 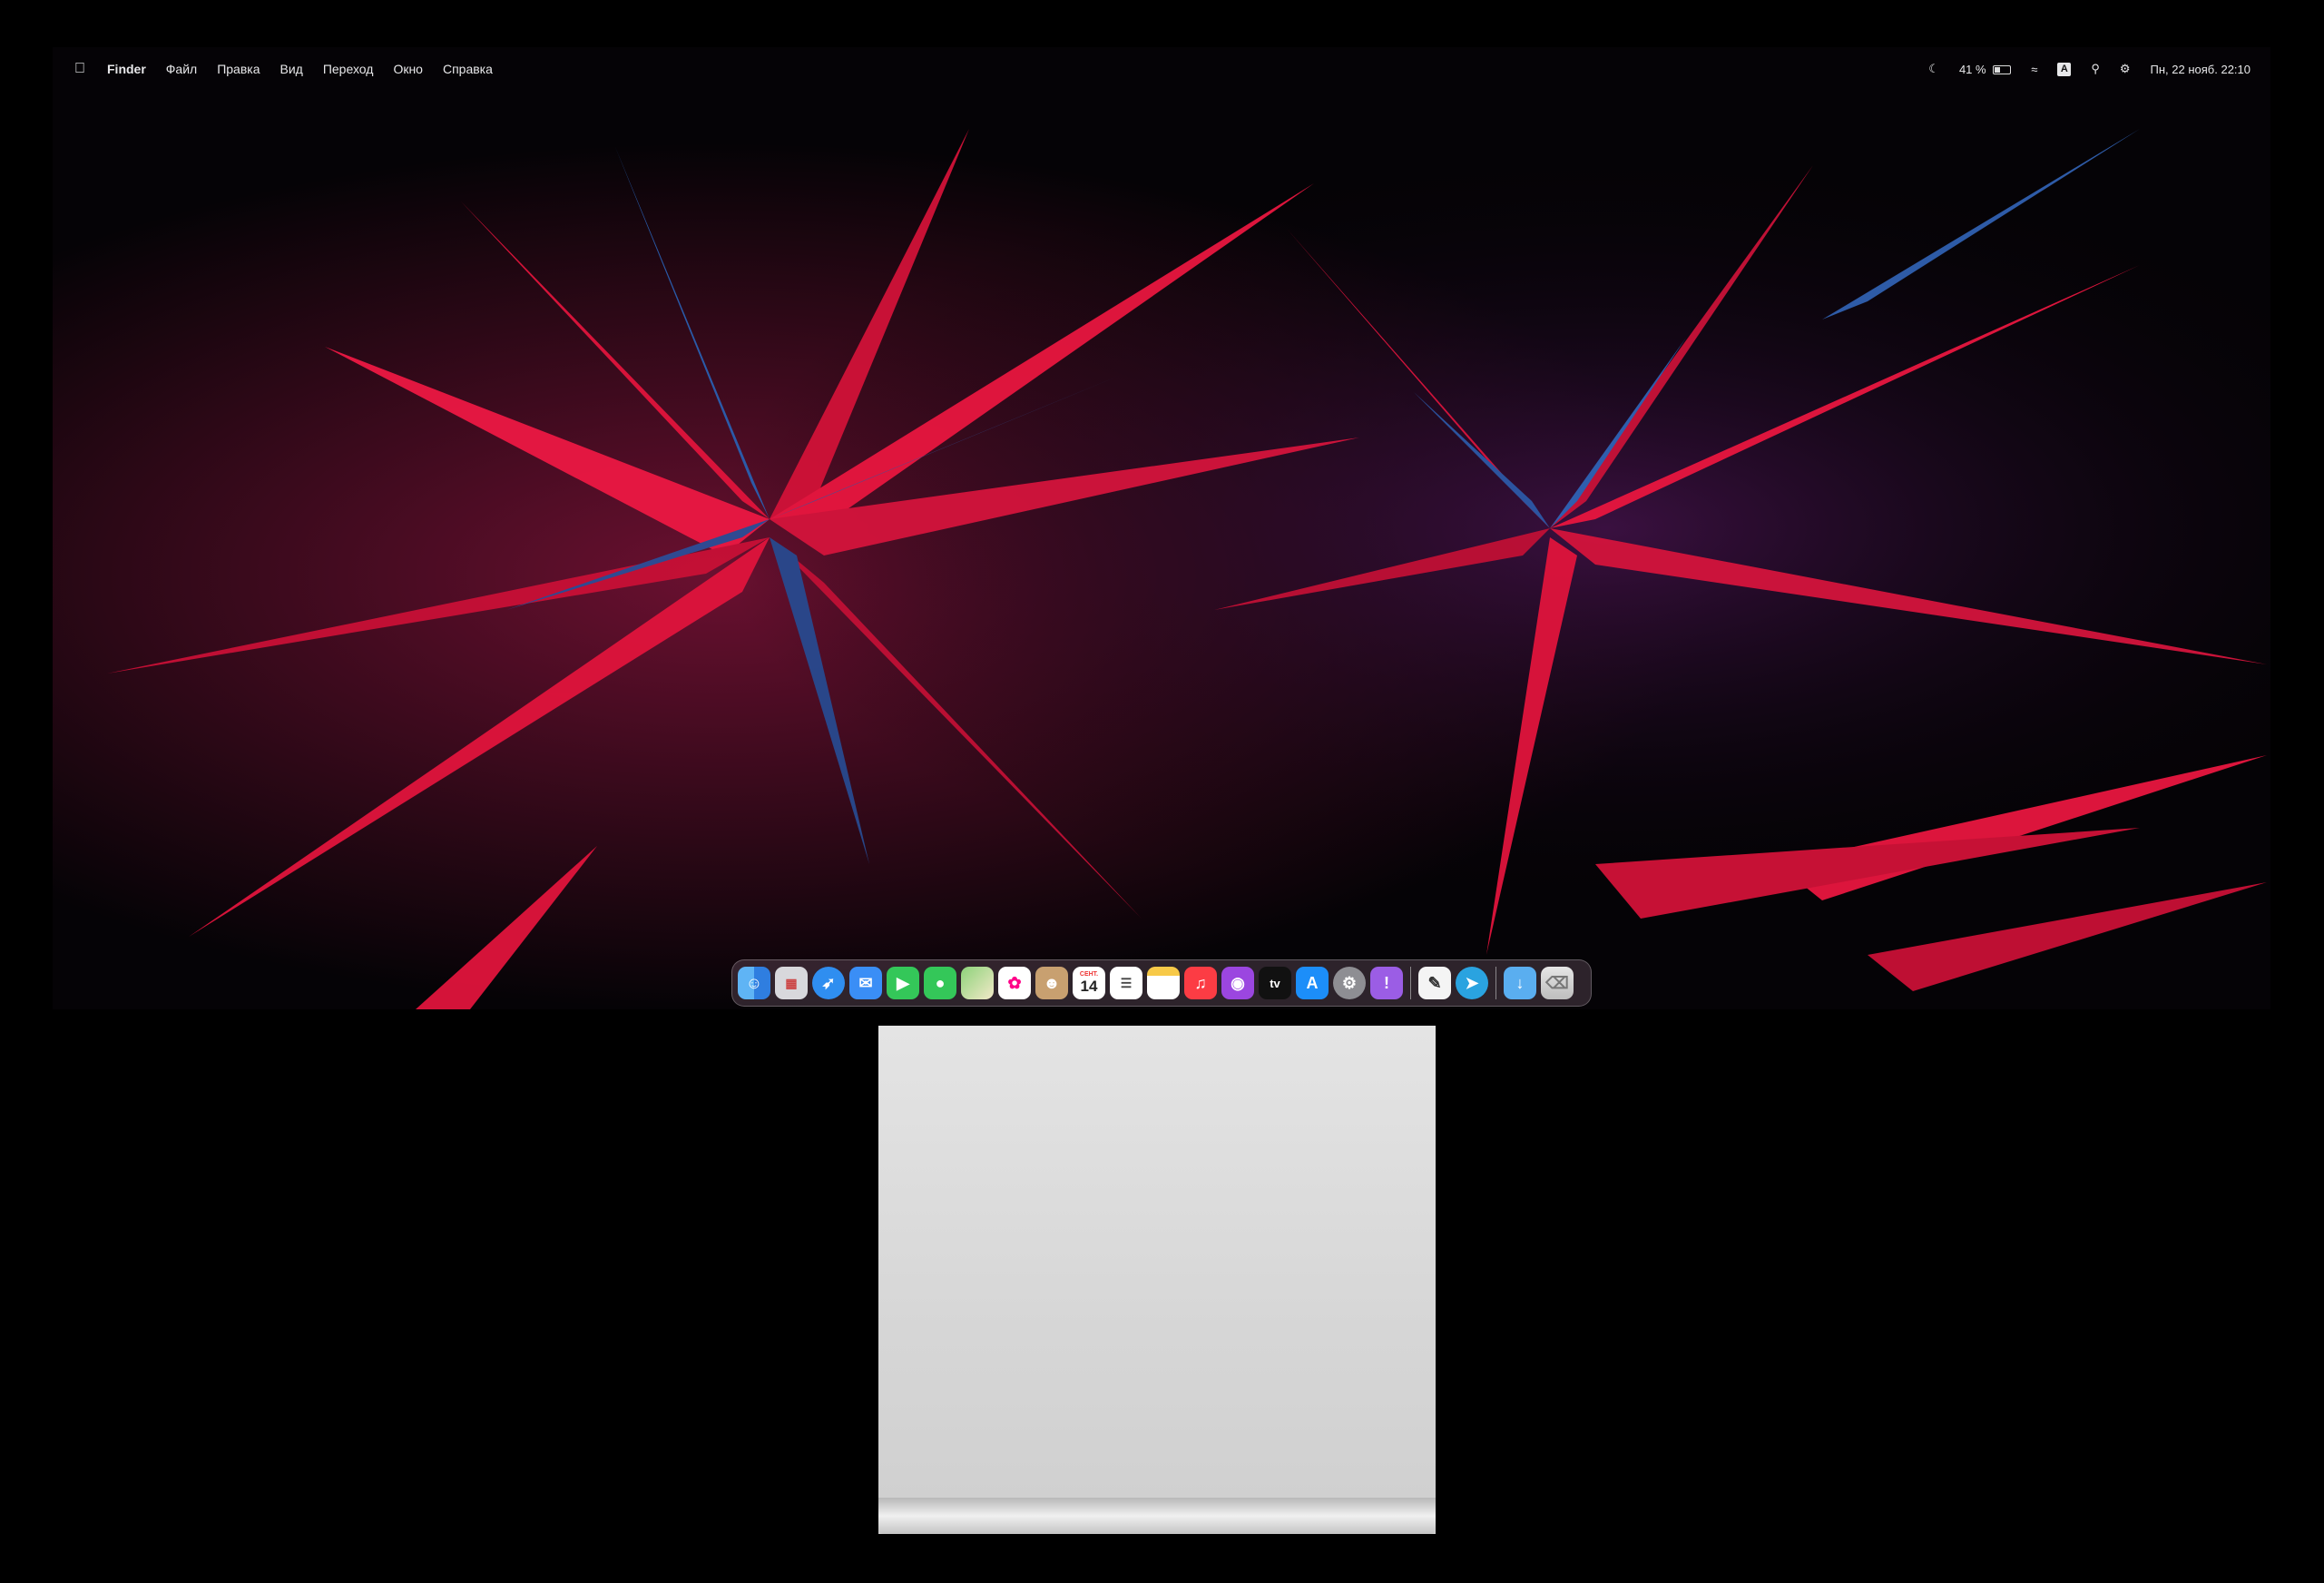 I want to click on mail-icon: ✉, so click(x=865, y=983).